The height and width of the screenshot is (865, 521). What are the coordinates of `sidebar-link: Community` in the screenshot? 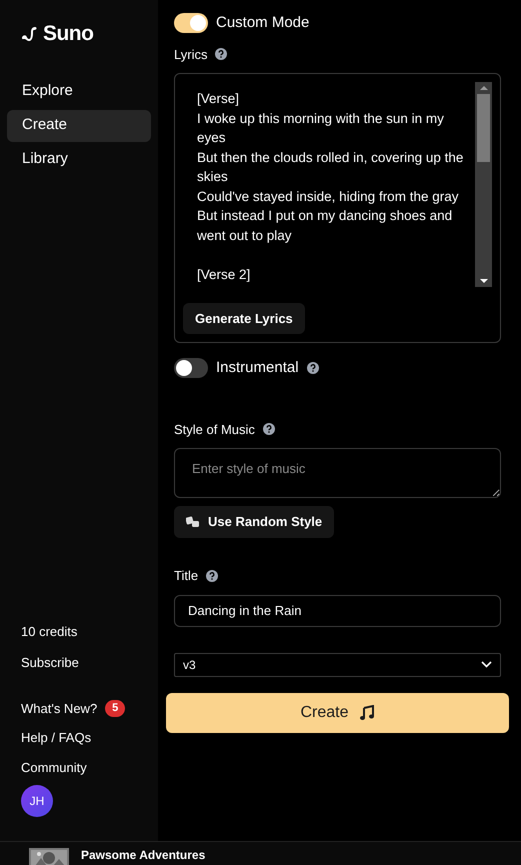 It's located at (54, 767).